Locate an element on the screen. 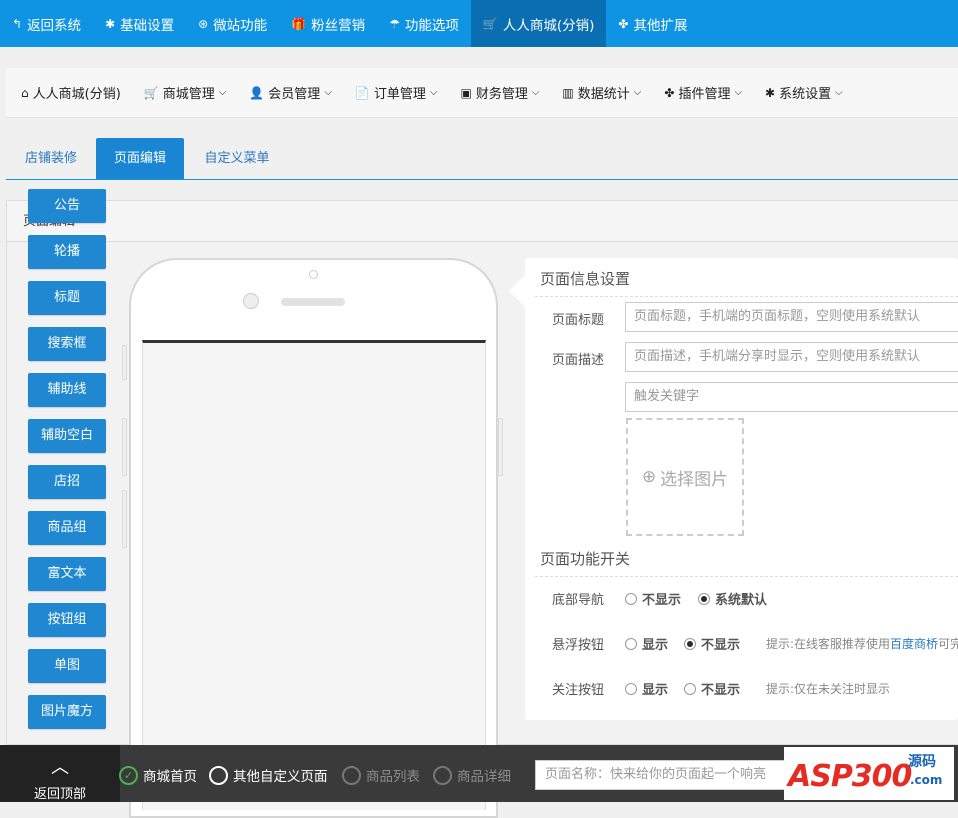 Image resolution: width=958 pixels, height=818 pixels. topnav-other-extensions: ✤ 其他扩展 is located at coordinates (652, 23).